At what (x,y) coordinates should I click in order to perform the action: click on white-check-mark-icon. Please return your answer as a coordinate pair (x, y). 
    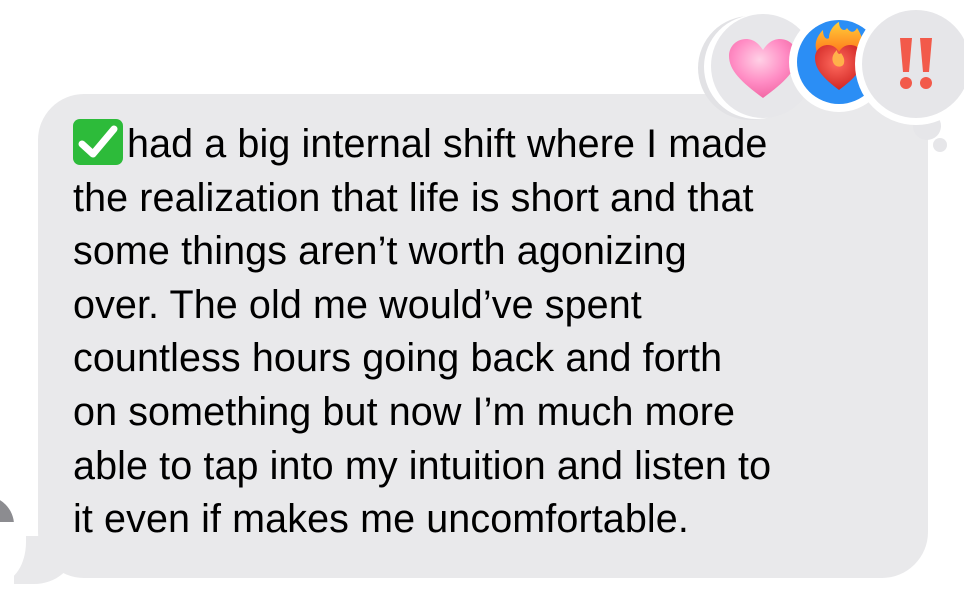
    Looking at the image, I should click on (98, 142).